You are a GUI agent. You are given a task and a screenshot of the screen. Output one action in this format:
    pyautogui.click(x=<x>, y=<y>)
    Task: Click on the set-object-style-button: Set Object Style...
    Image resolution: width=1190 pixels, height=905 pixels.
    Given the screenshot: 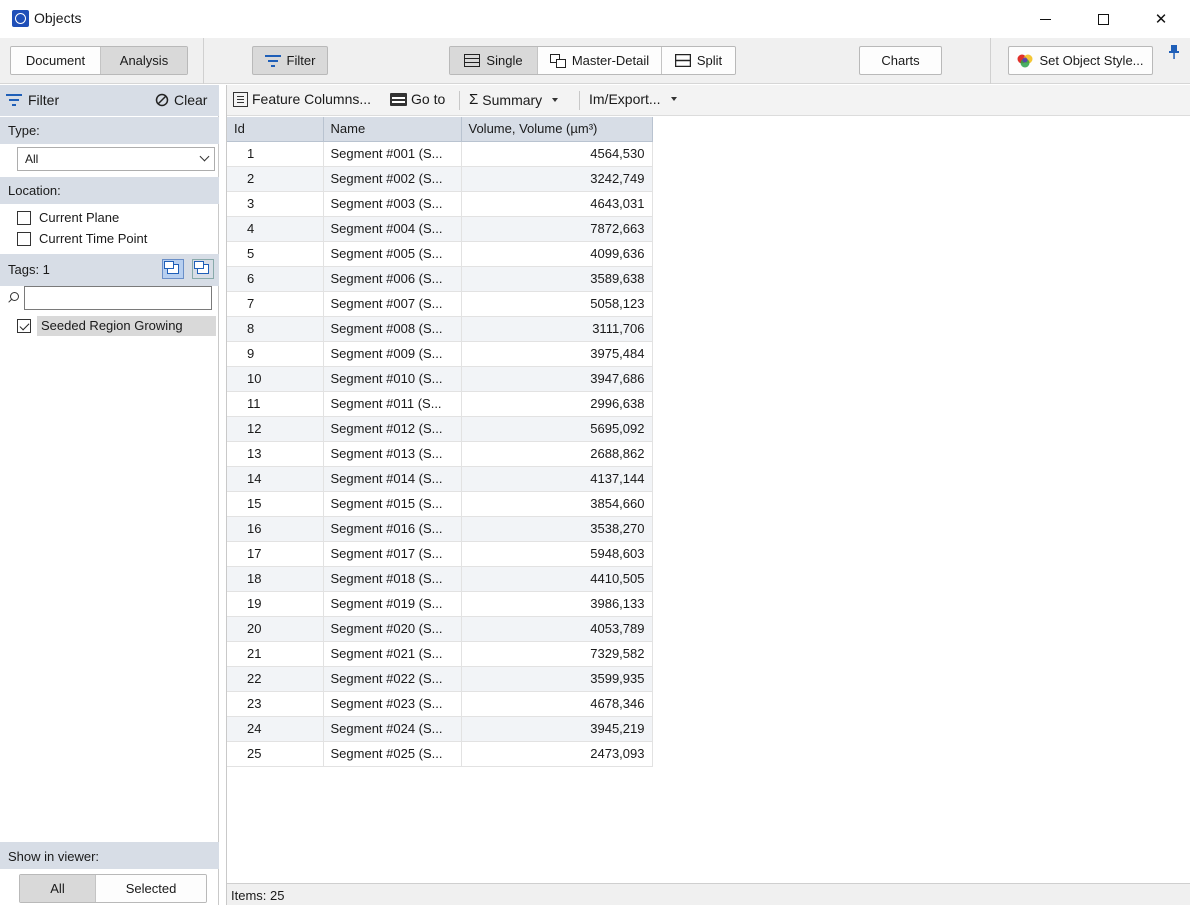 What is the action you would take?
    pyautogui.click(x=1080, y=60)
    